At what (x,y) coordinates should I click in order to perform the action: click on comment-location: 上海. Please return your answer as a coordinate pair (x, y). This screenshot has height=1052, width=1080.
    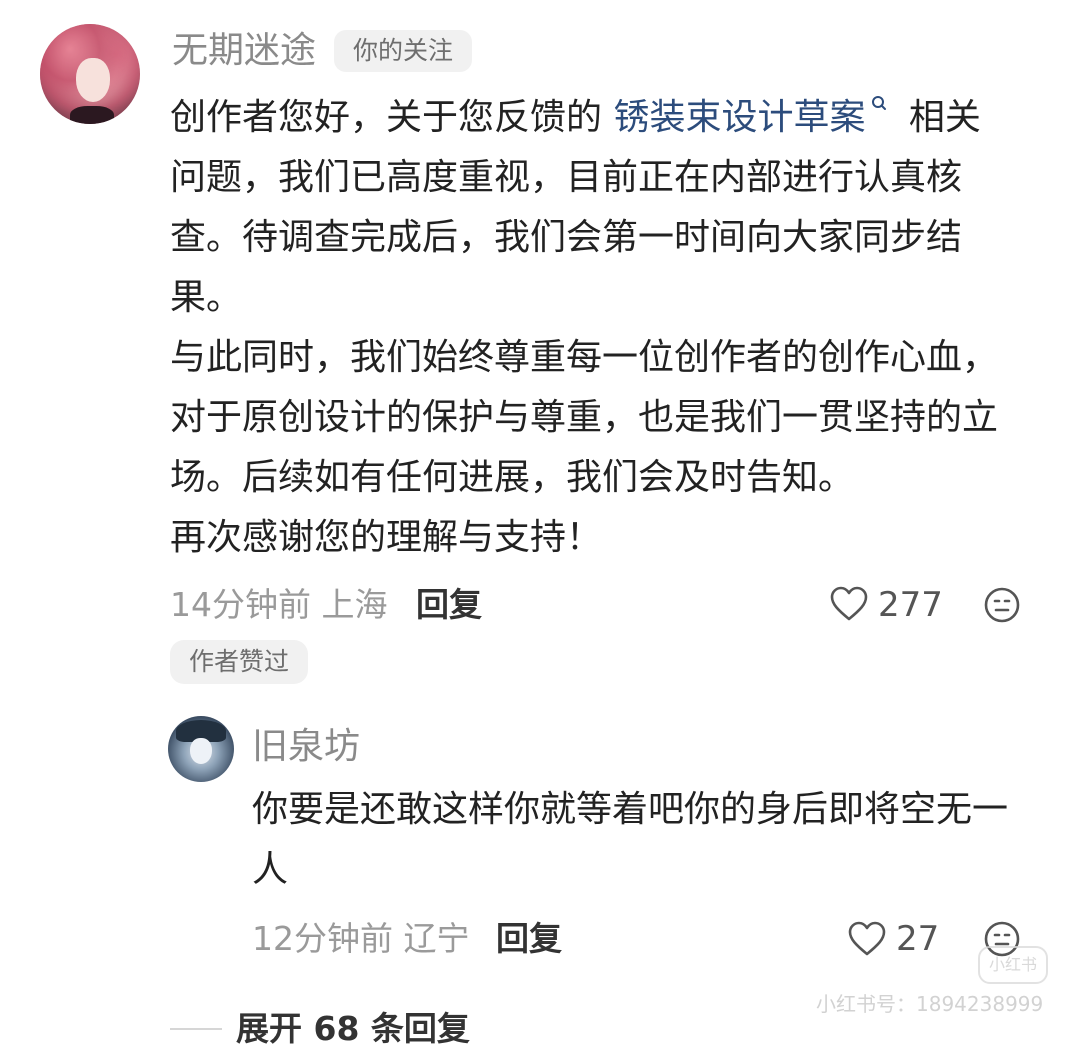
    Looking at the image, I should click on (354, 604).